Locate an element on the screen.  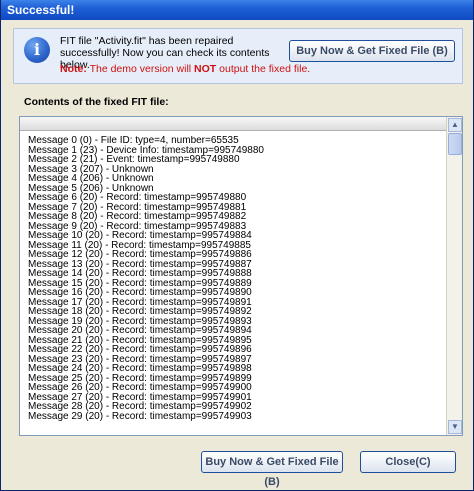
chevron-down-icon: ▼ is located at coordinates (455, 427).